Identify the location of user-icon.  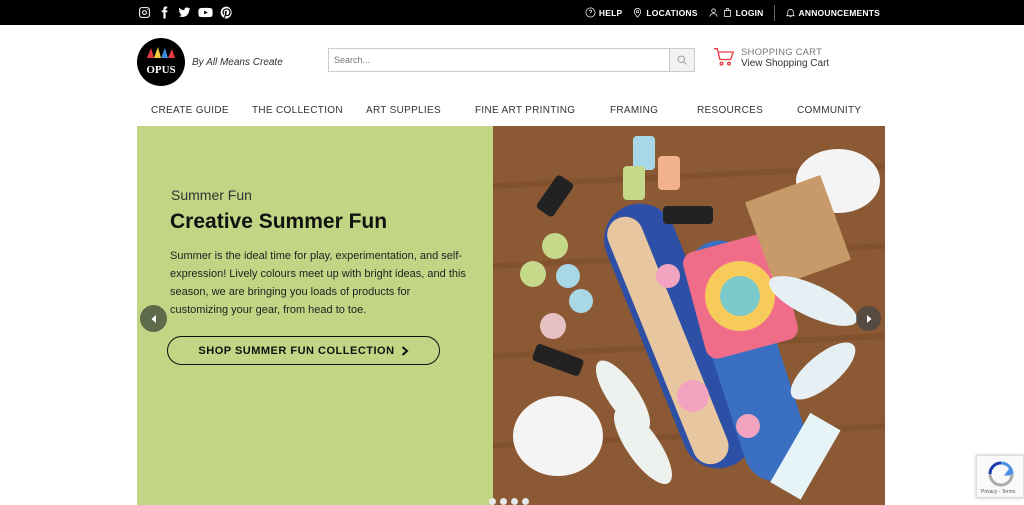
(713, 12).